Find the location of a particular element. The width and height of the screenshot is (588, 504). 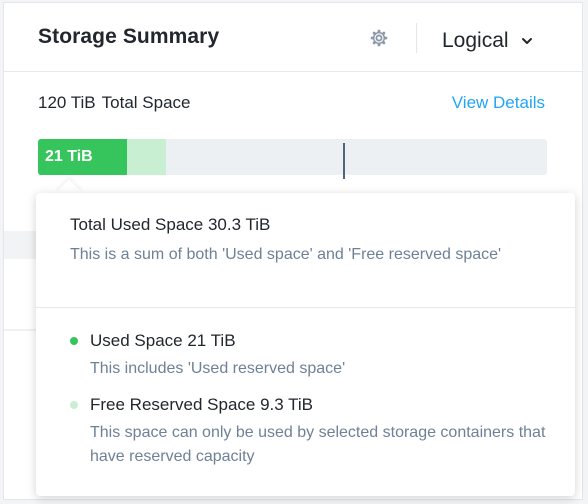

background-divider is located at coordinates (22, 330).